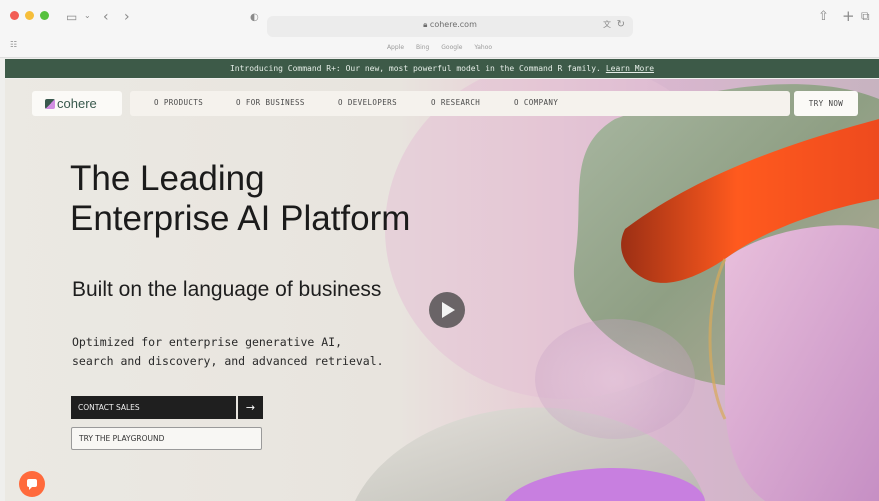 This screenshot has height=501, width=879. What do you see at coordinates (453, 24) in the screenshot?
I see `url-text: cohere.com` at bounding box center [453, 24].